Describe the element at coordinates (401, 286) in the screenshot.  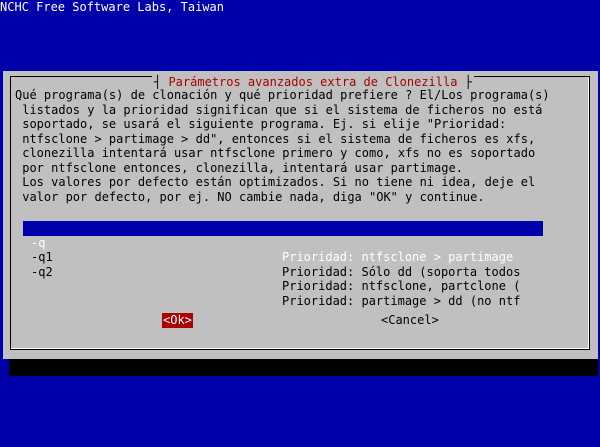
I see `option-description: Prioridad: ntfsclone, partclone (` at that location.